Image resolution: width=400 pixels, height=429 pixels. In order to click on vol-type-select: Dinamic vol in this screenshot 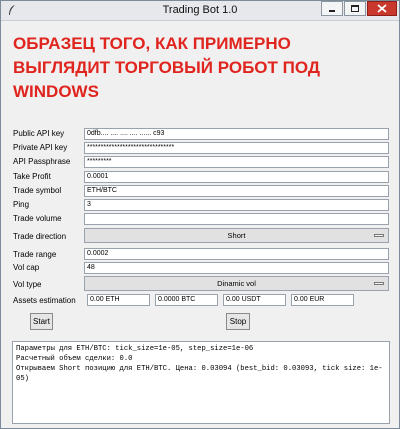, I will do `click(236, 283)`.